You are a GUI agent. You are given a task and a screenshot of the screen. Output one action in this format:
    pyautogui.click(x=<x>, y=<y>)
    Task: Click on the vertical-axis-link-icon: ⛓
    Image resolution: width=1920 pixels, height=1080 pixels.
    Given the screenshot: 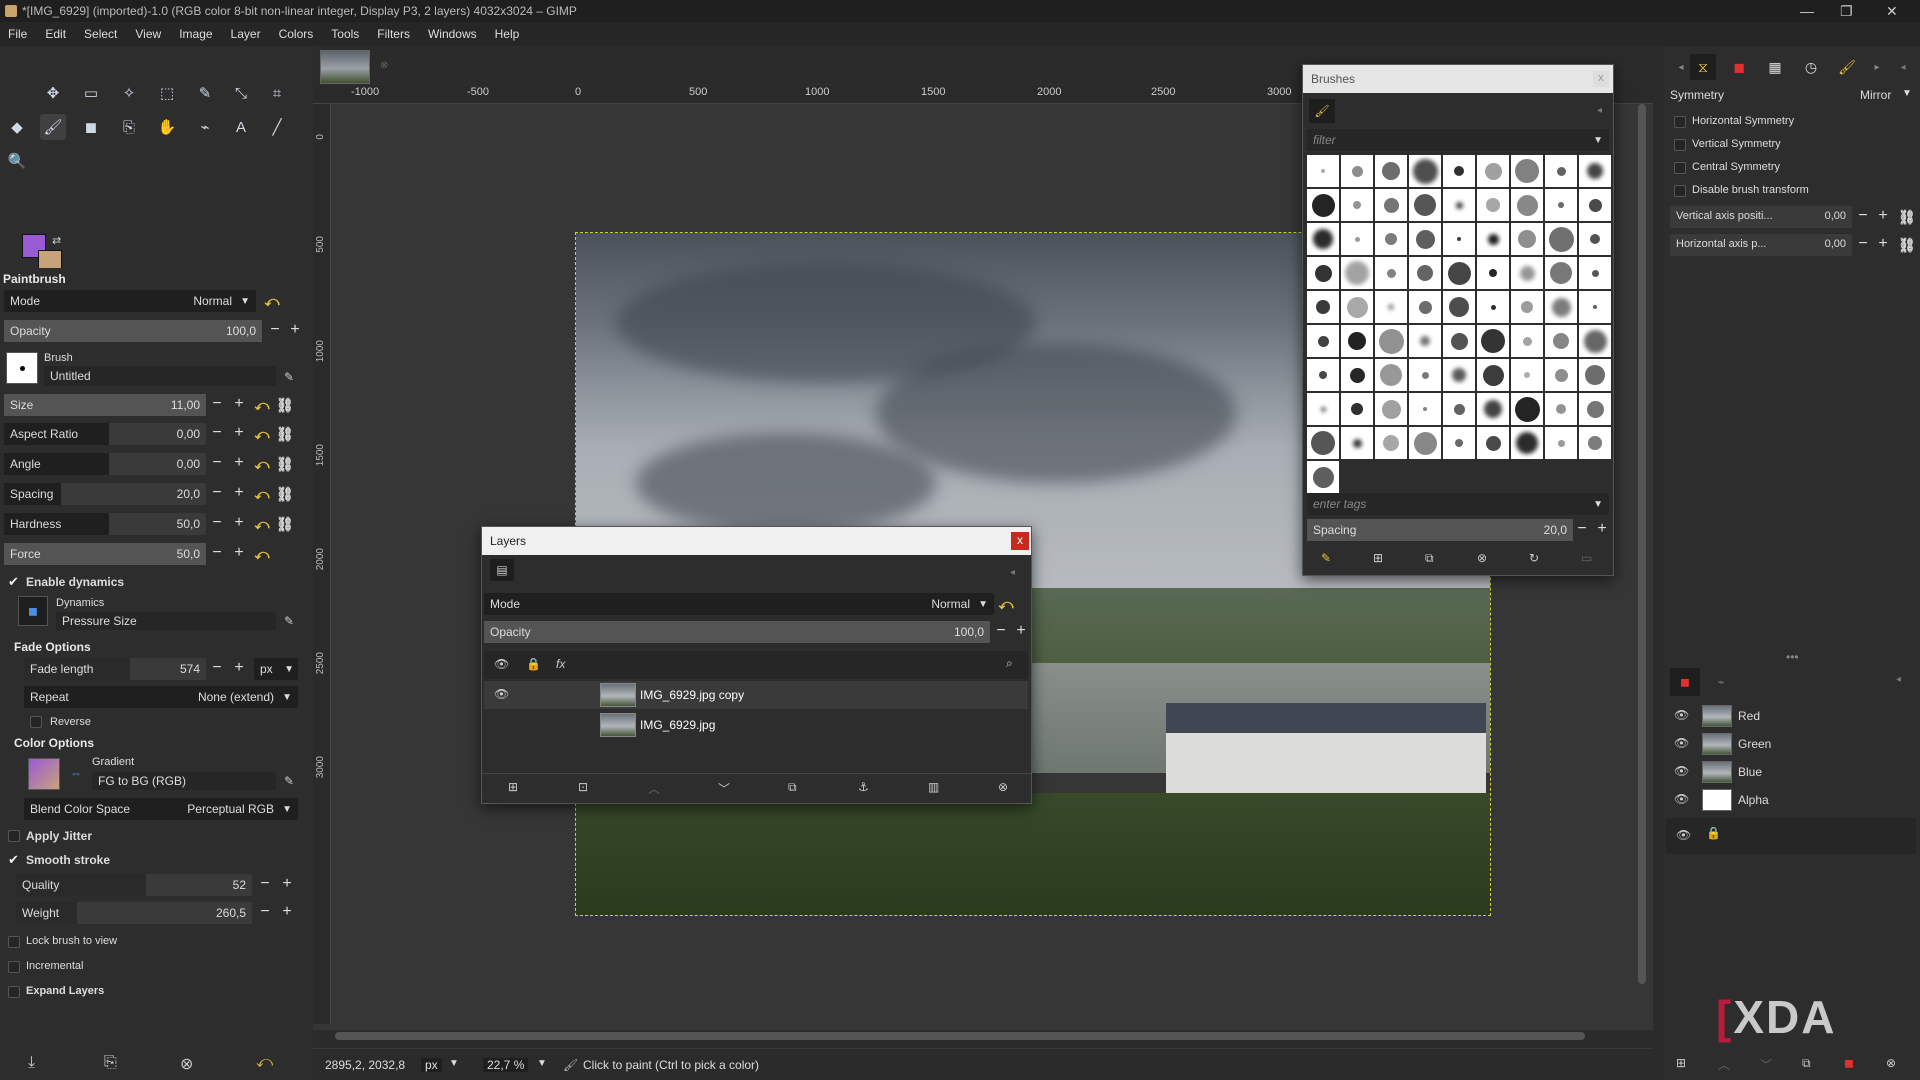 What is the action you would take?
    pyautogui.click(x=1907, y=217)
    